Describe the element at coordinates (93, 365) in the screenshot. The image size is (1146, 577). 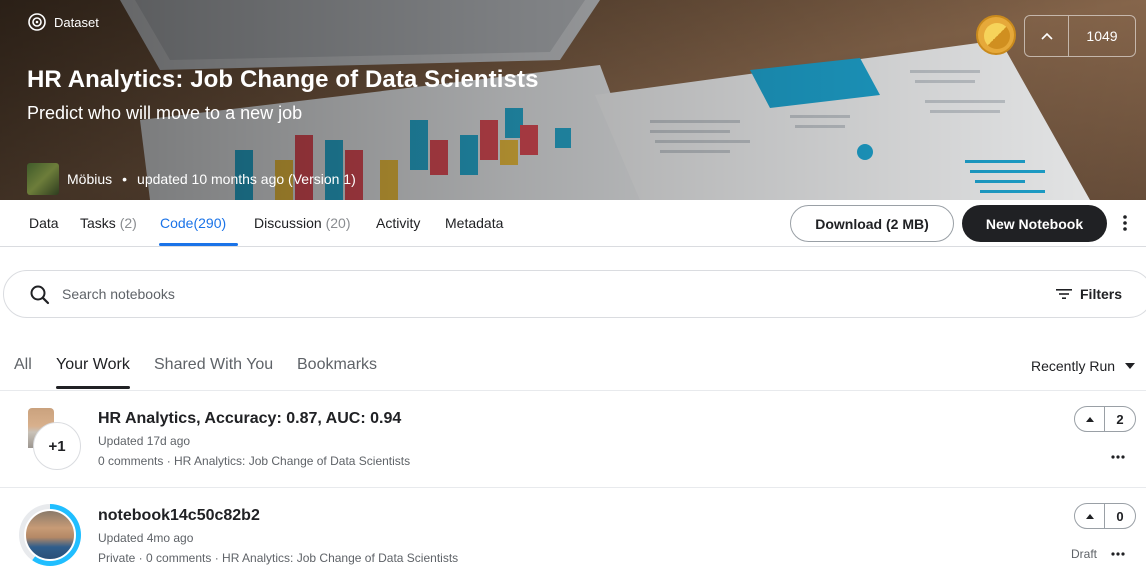
I see `subtab-your-work: Your Work` at that location.